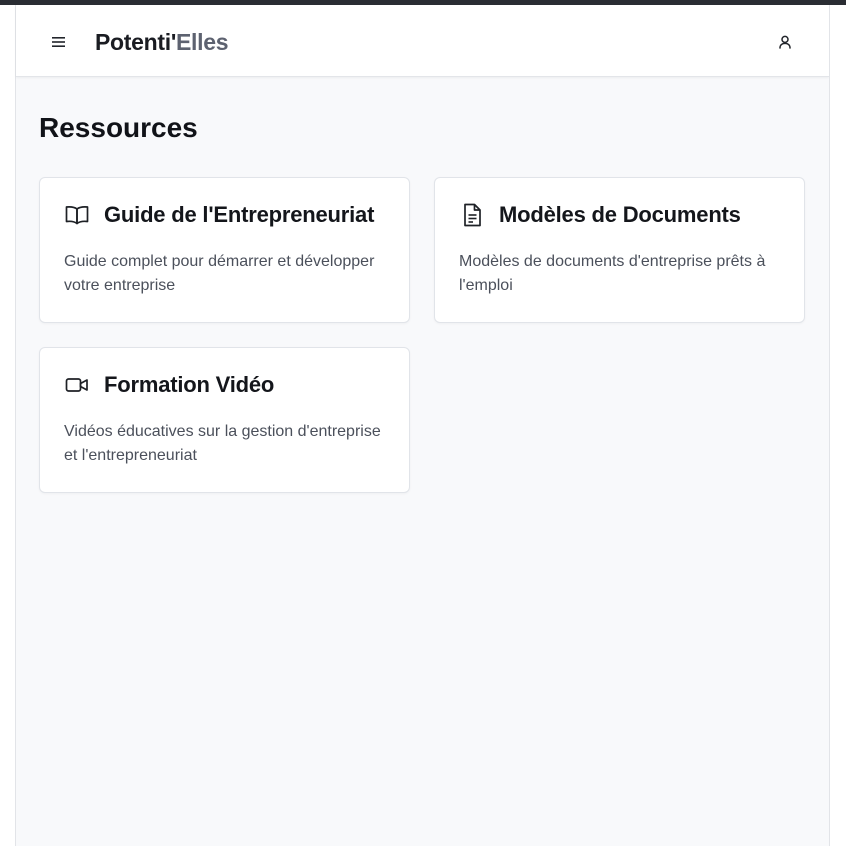 Image resolution: width=846 pixels, height=846 pixels. I want to click on video-camera-icon, so click(77, 385).